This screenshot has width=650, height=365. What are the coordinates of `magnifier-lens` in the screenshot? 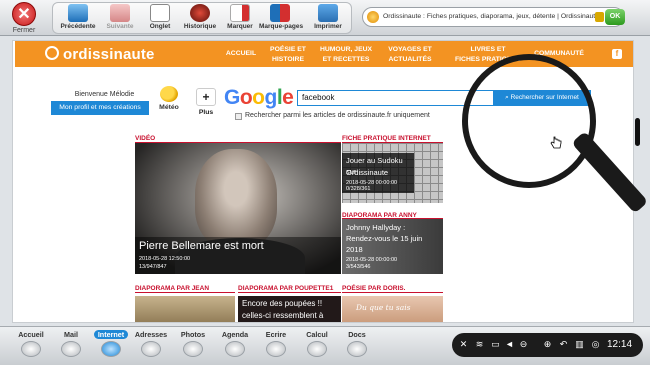 It's located at (529, 121).